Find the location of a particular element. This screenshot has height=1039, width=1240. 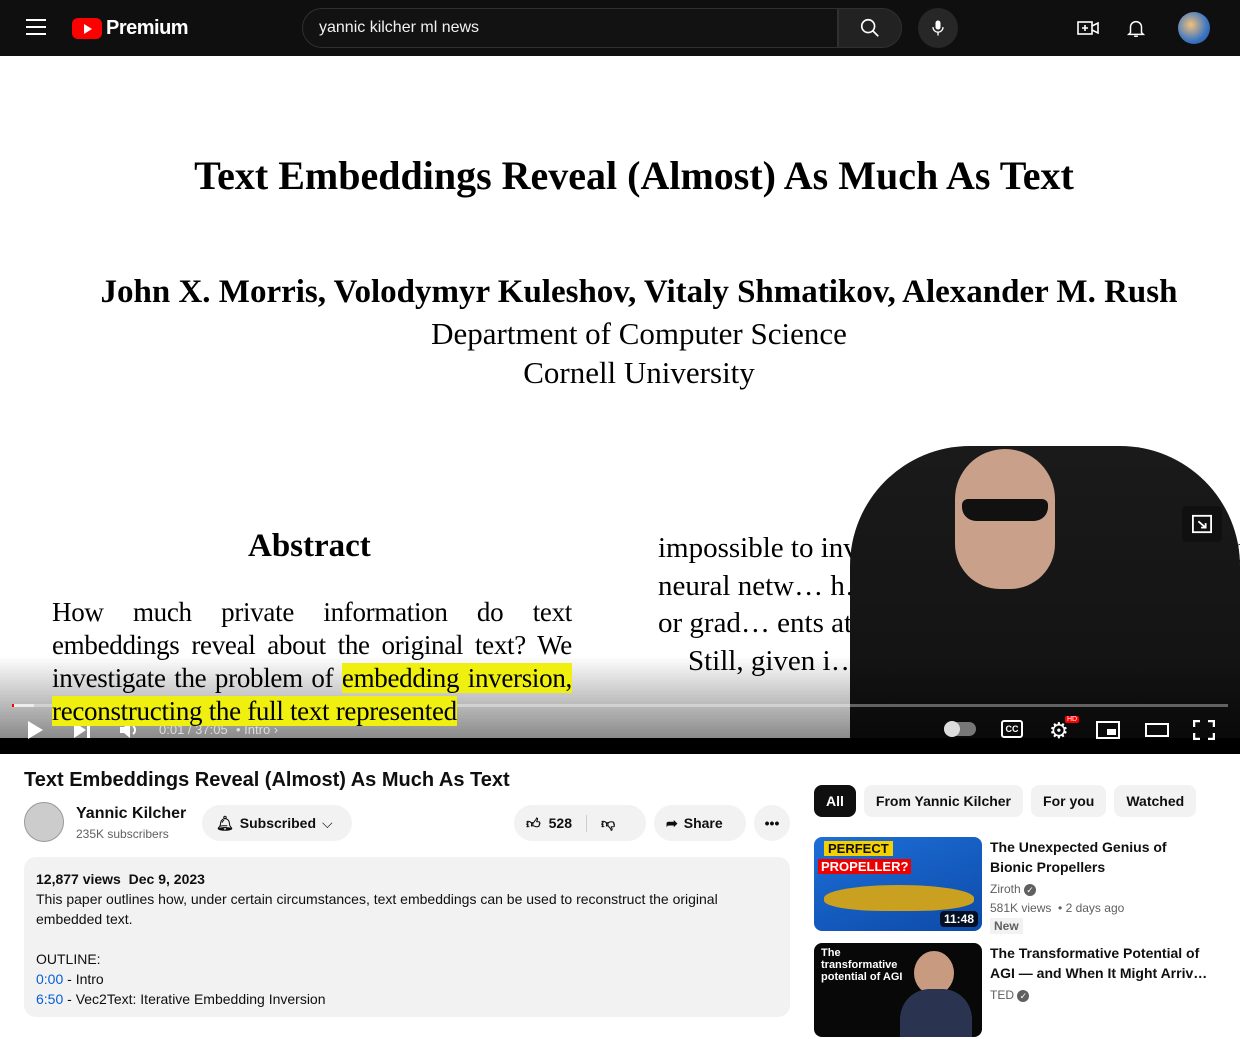

abstract-heading: Abstract is located at coordinates (309, 546).